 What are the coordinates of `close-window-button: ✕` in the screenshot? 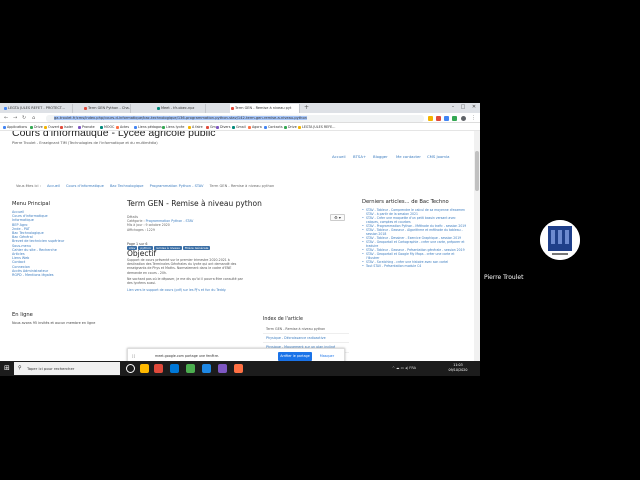 It's located at (474, 107).